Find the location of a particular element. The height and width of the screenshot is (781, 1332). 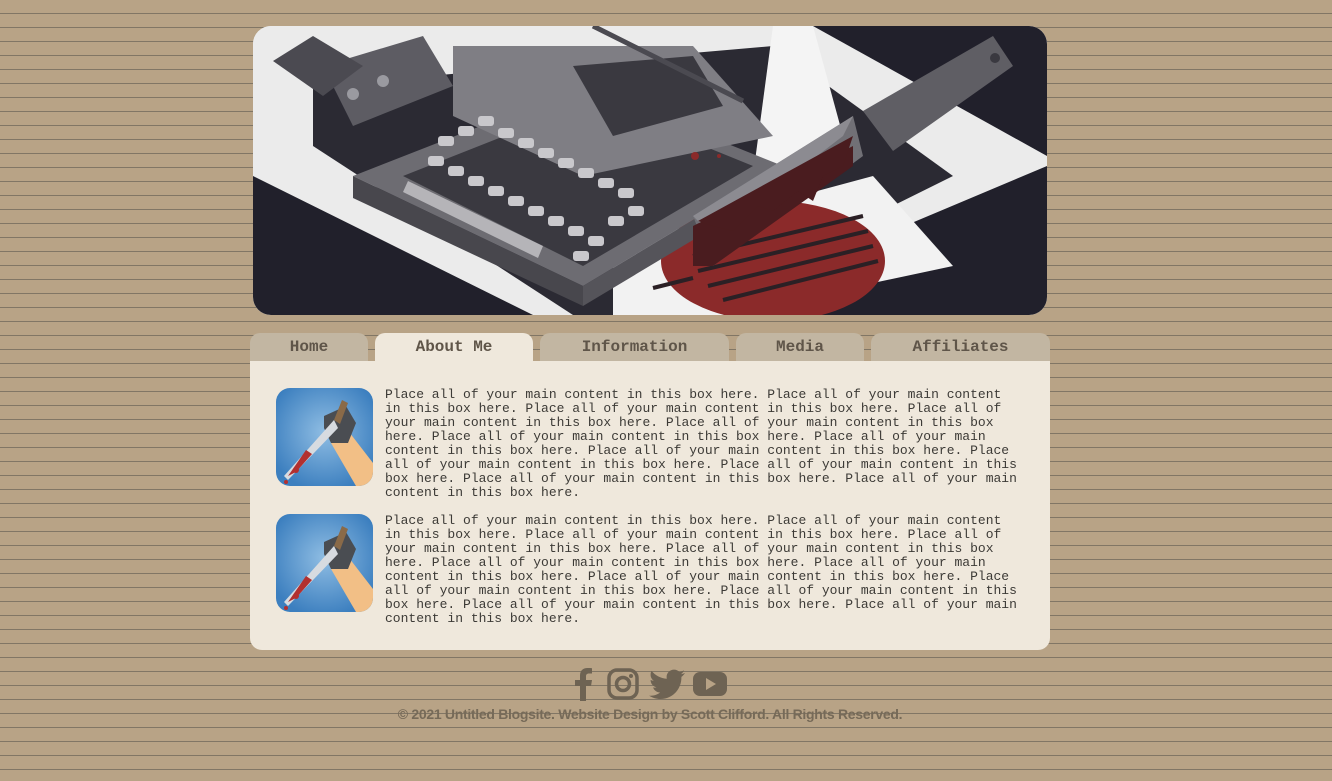

tab-information: Information is located at coordinates (634, 347).